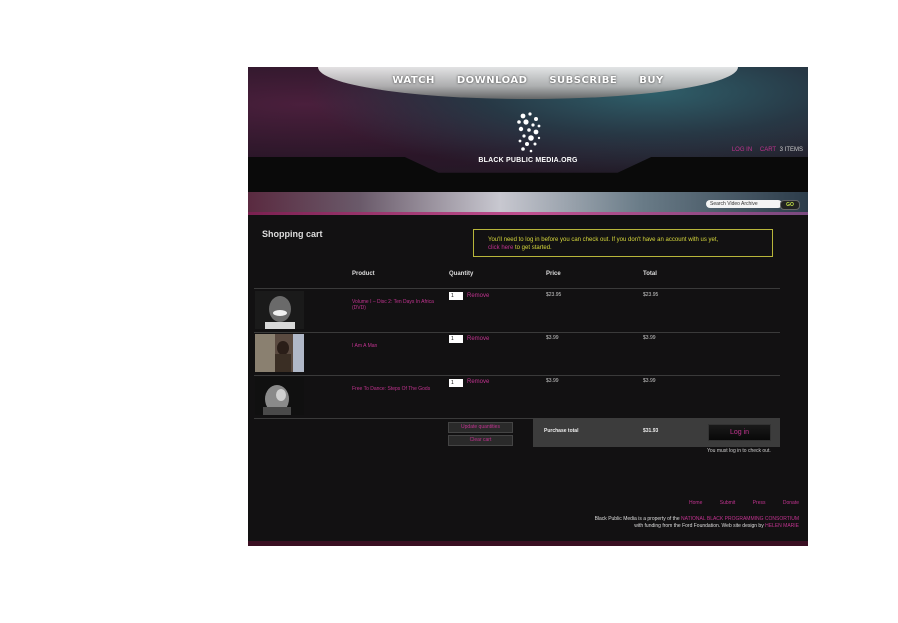  I want to click on logo-text: BLACK PUBLIC MEDIA.ORG, so click(528, 160).